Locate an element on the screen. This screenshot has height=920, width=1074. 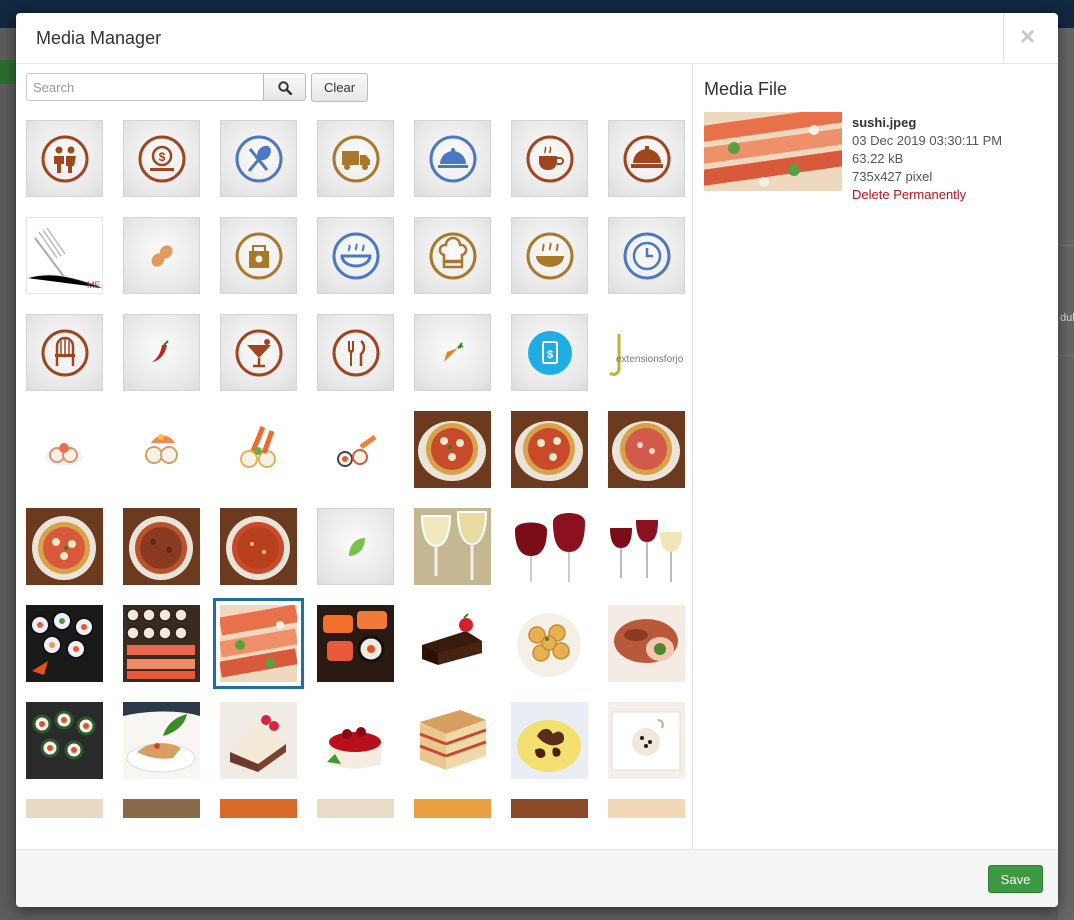
save-button: Save is located at coordinates (1015, 879).